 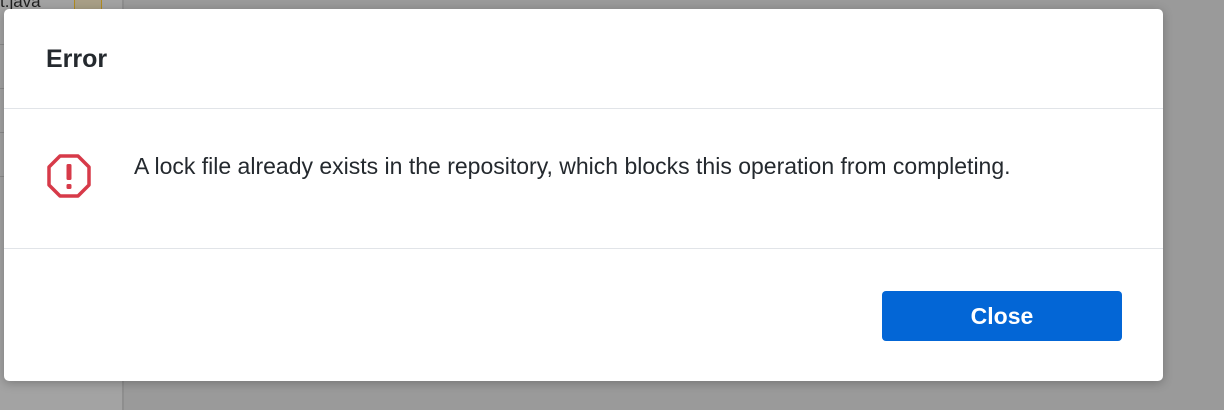 What do you see at coordinates (1002, 316) in the screenshot?
I see `close-button: Close` at bounding box center [1002, 316].